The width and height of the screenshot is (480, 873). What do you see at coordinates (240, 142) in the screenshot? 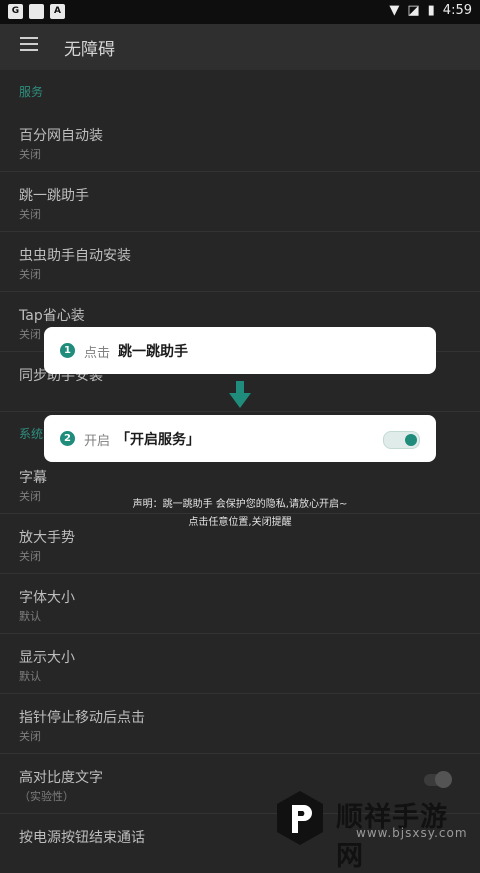
I see `list-item-service-0: 百分网自动装 关闭` at bounding box center [240, 142].